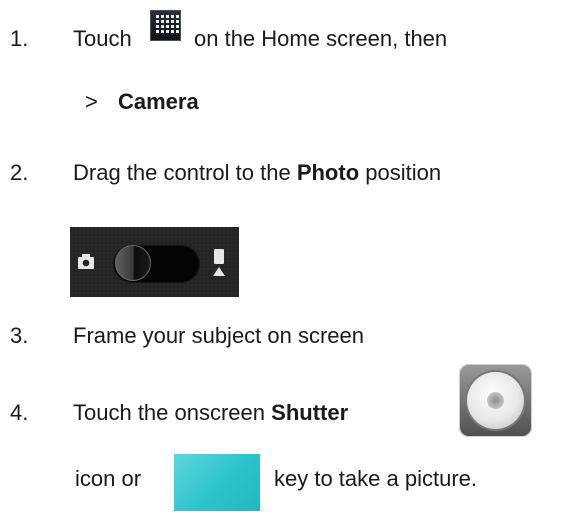 This screenshot has width=578, height=522. What do you see at coordinates (182, 172) in the screenshot?
I see `step-text-before: Drag the control to the` at bounding box center [182, 172].